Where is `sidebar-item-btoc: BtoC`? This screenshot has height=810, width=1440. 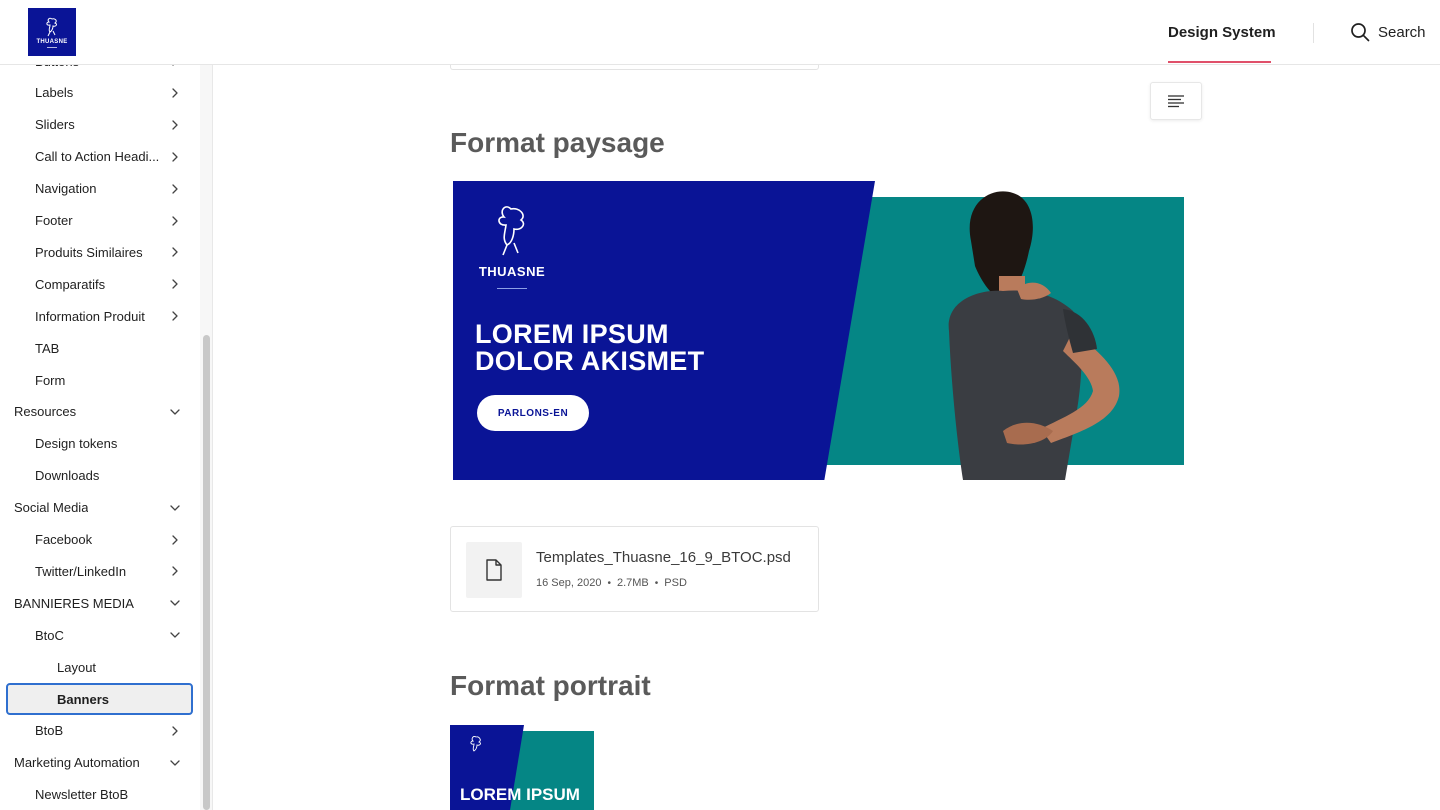 sidebar-item-btoc: BtoC is located at coordinates (100, 635).